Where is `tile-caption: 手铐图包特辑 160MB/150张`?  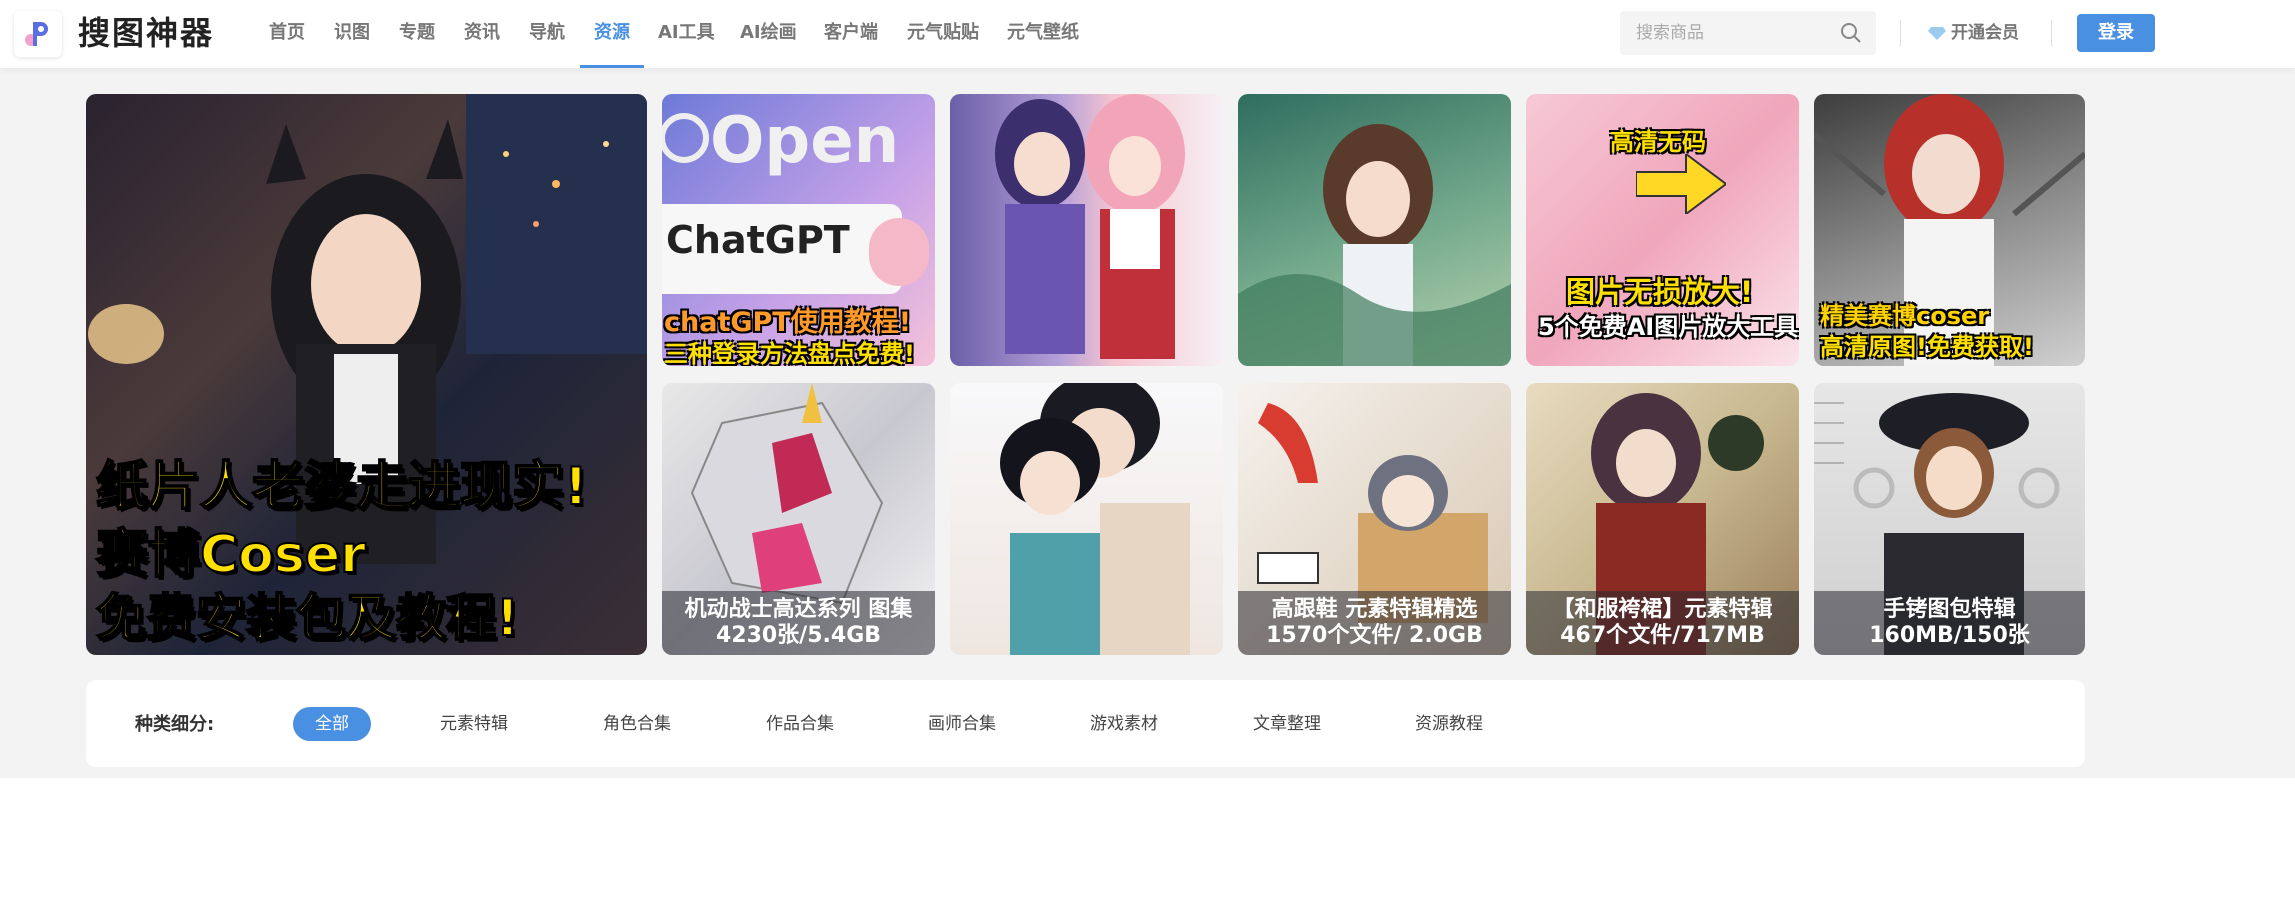
tile-caption: 手铐图包特辑 160MB/150张 is located at coordinates (1949, 623).